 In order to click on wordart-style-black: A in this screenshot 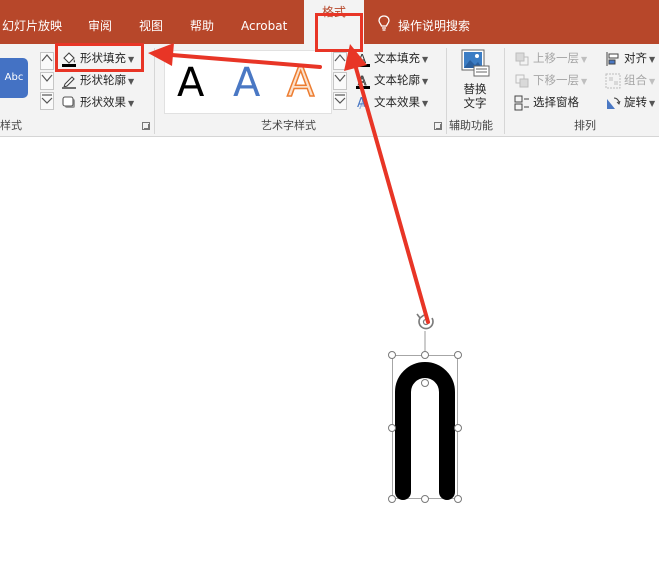, I will do `click(190, 83)`.